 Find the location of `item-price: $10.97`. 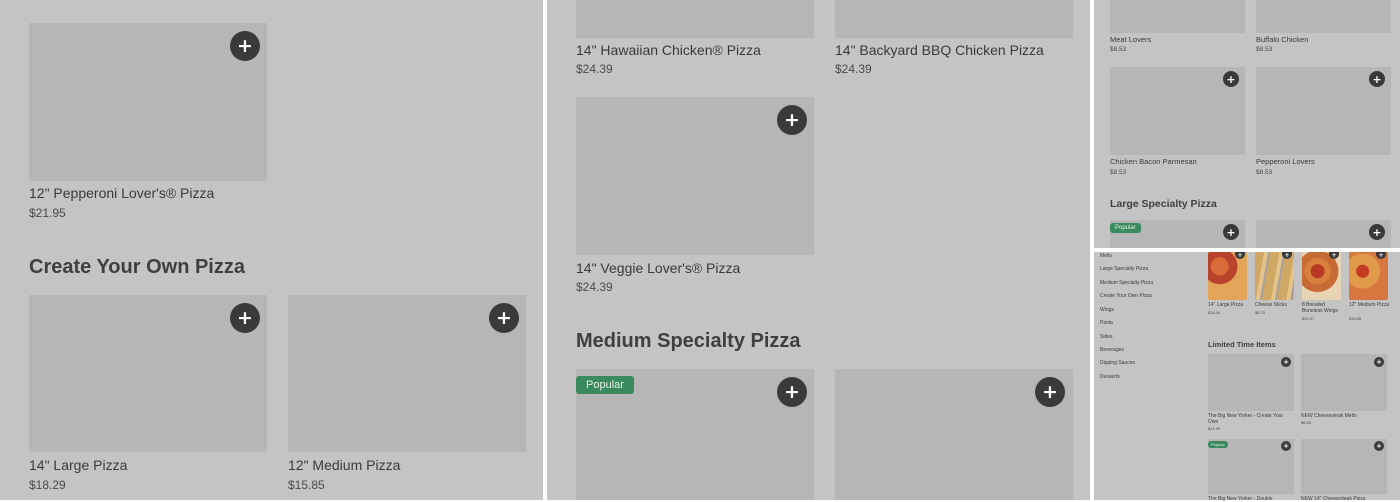

item-price: $10.97 is located at coordinates (1308, 318).